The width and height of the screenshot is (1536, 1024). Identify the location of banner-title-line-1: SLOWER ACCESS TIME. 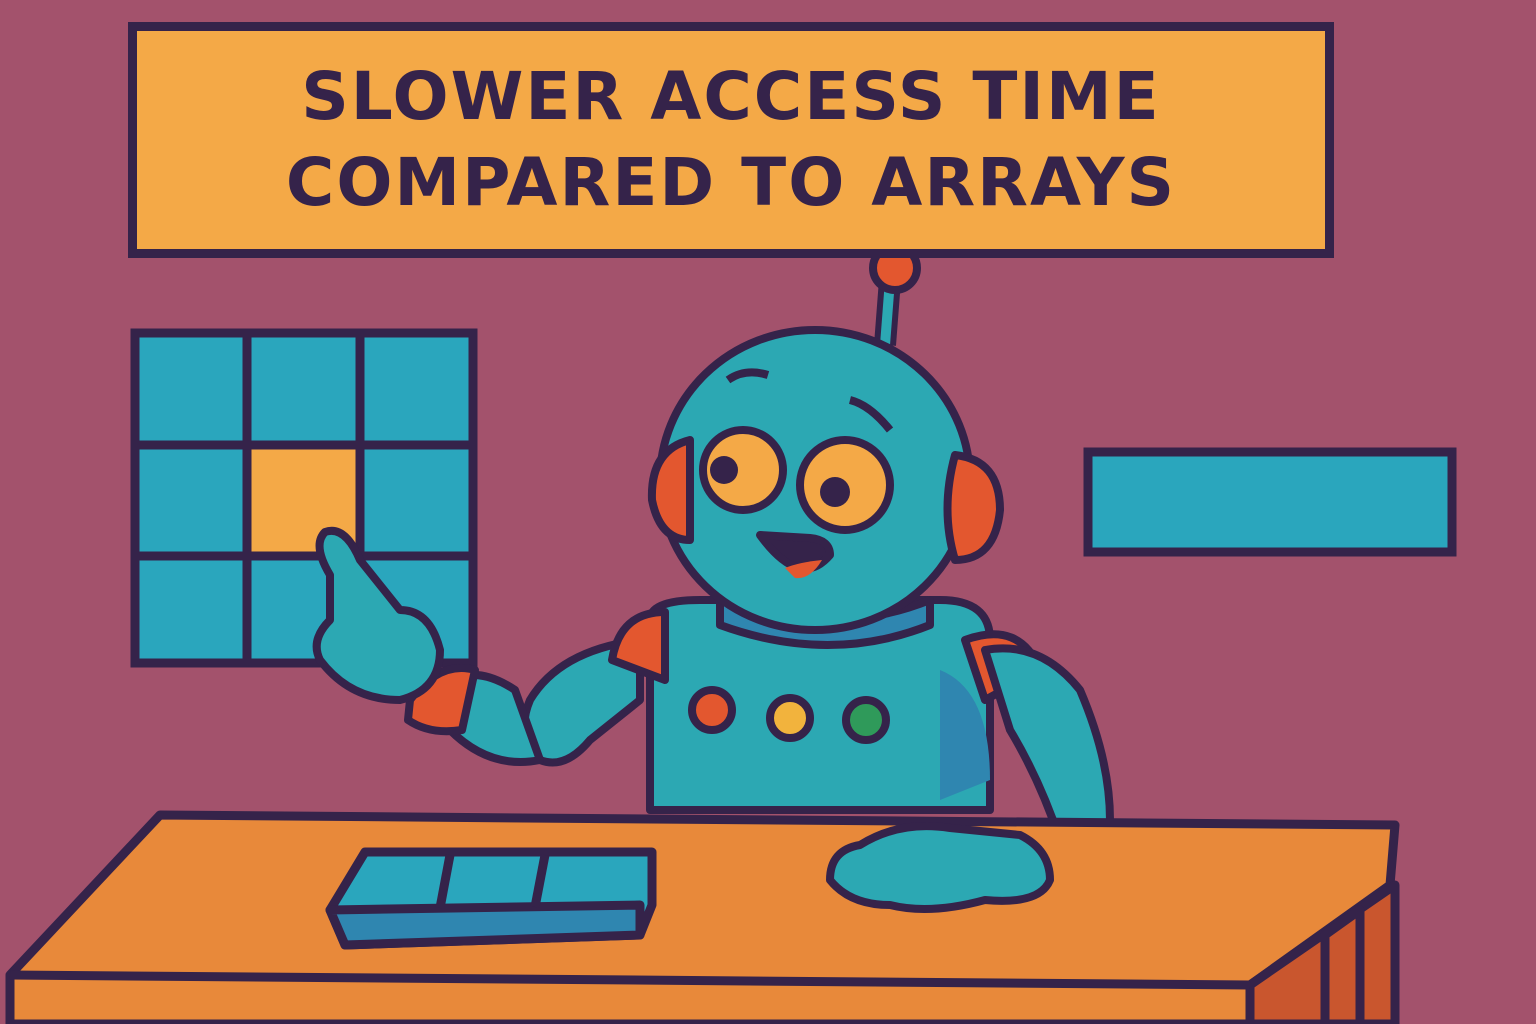
(731, 96).